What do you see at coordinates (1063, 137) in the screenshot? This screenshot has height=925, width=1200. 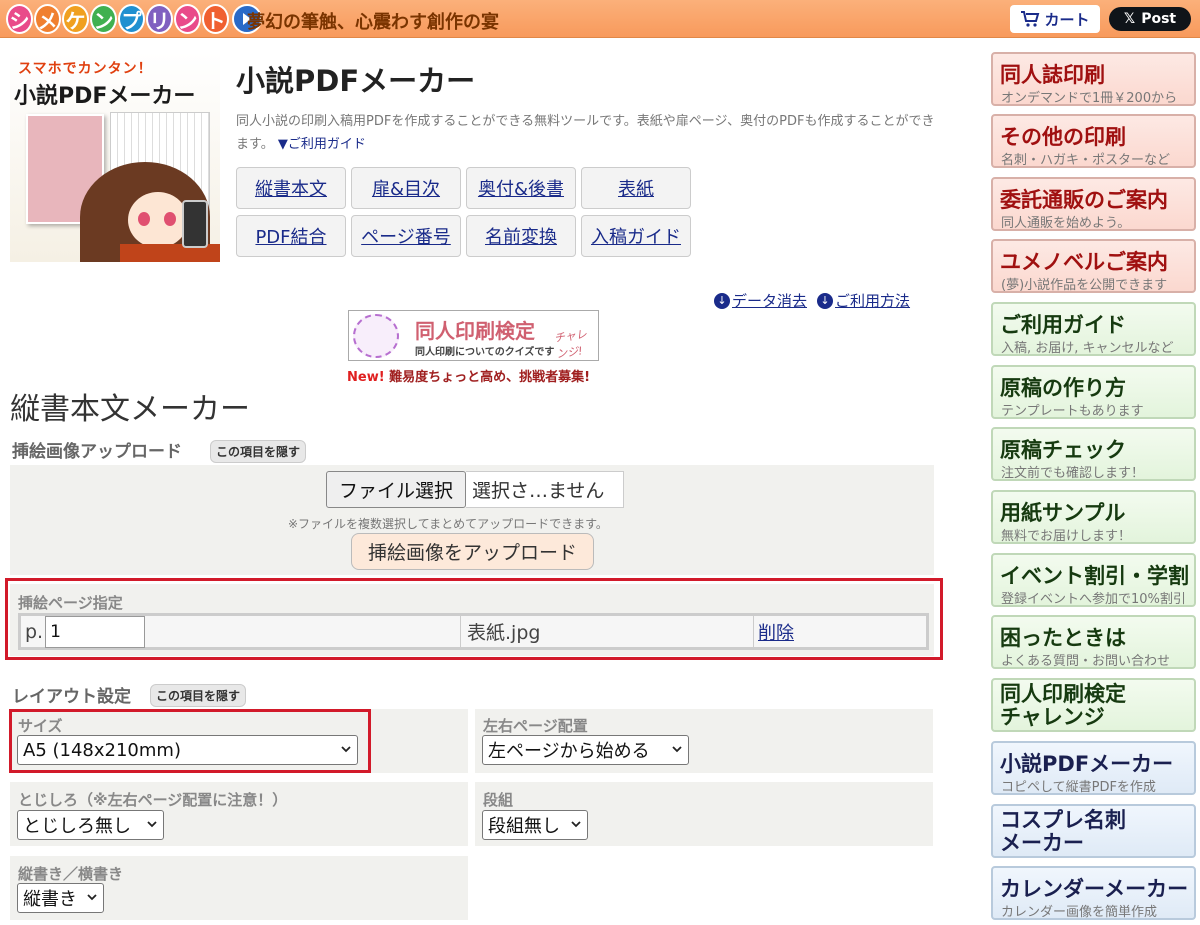 I see `sidebar-item-title: その他の印刷` at bounding box center [1063, 137].